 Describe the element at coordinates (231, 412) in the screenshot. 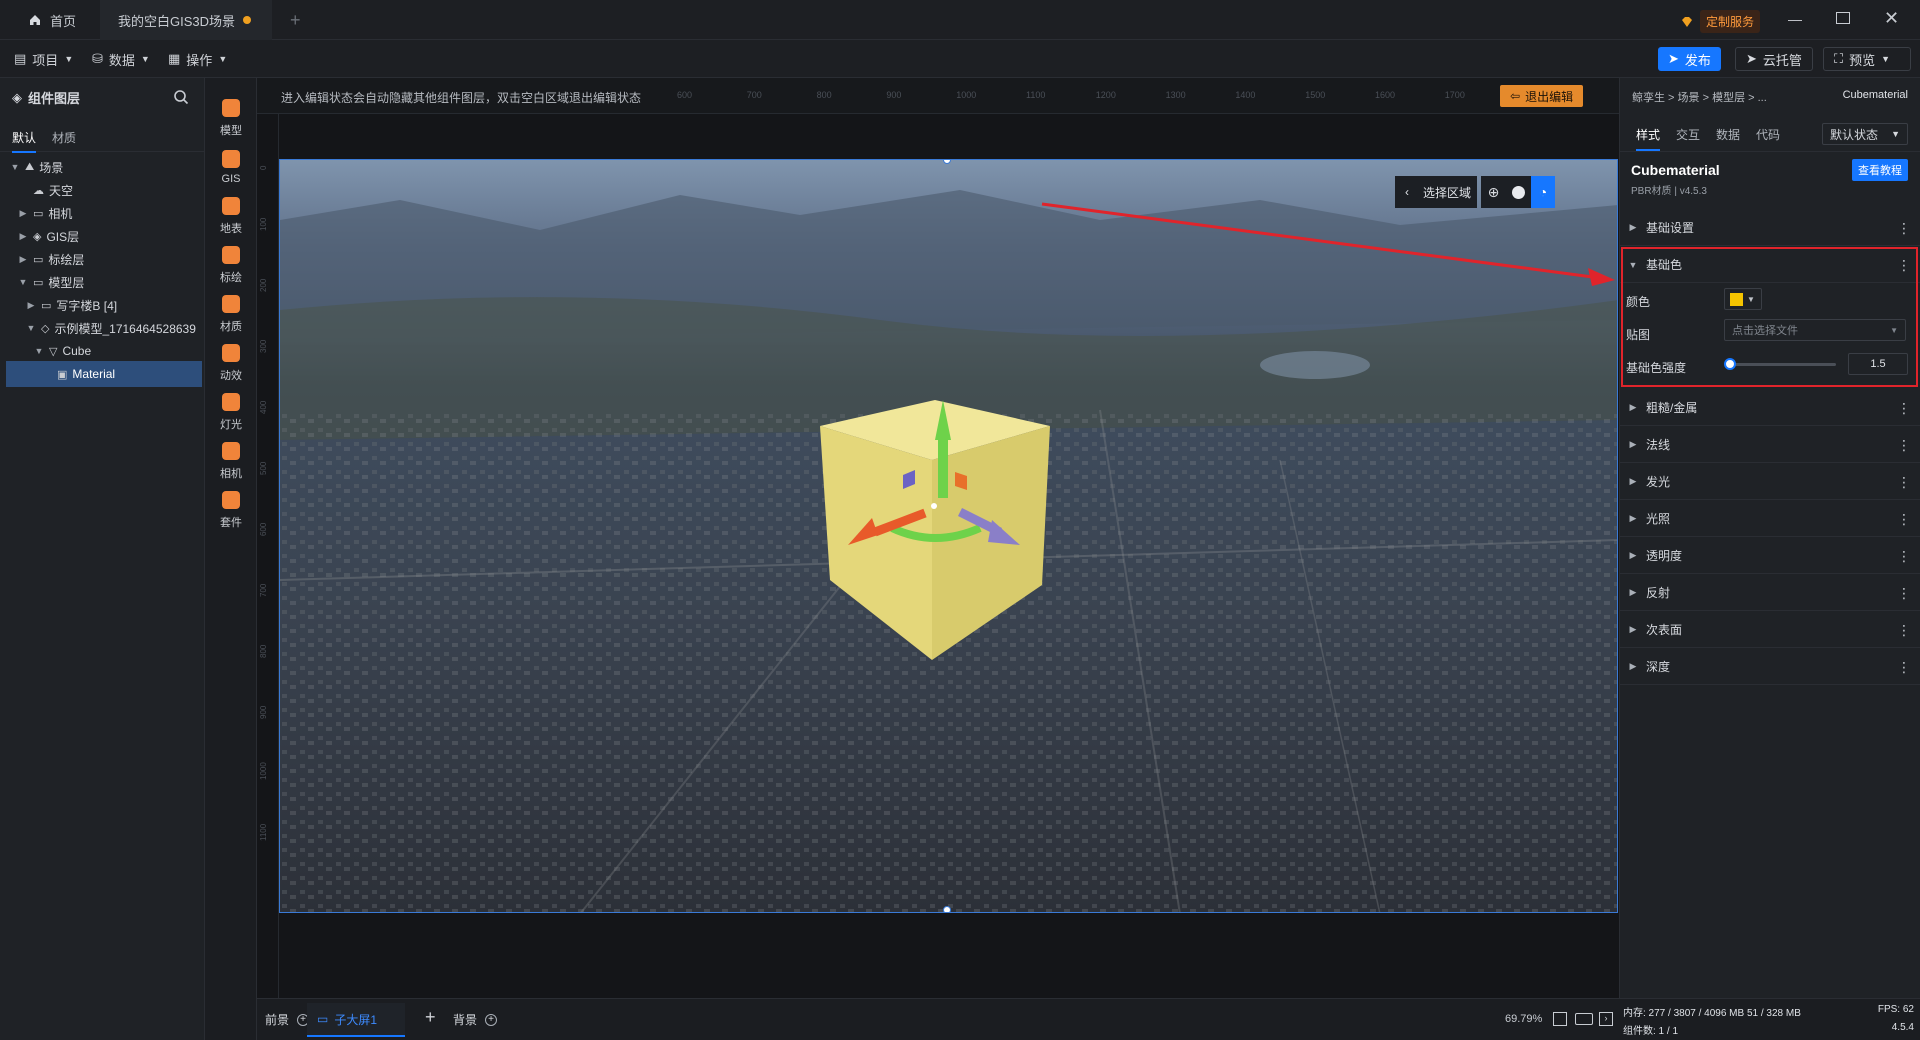

I see `tool-light: 灯光` at that location.